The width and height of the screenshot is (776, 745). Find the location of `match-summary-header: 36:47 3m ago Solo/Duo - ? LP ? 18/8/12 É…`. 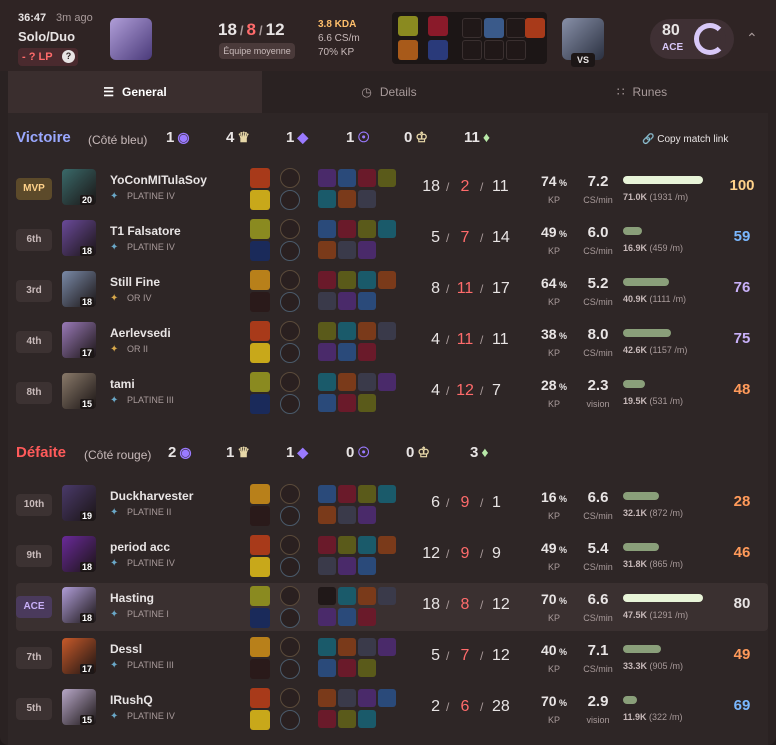

match-summary-header: 36:47 3m ago Solo/Duo - ? LP ? 18/8/12 É… is located at coordinates (388, 35).